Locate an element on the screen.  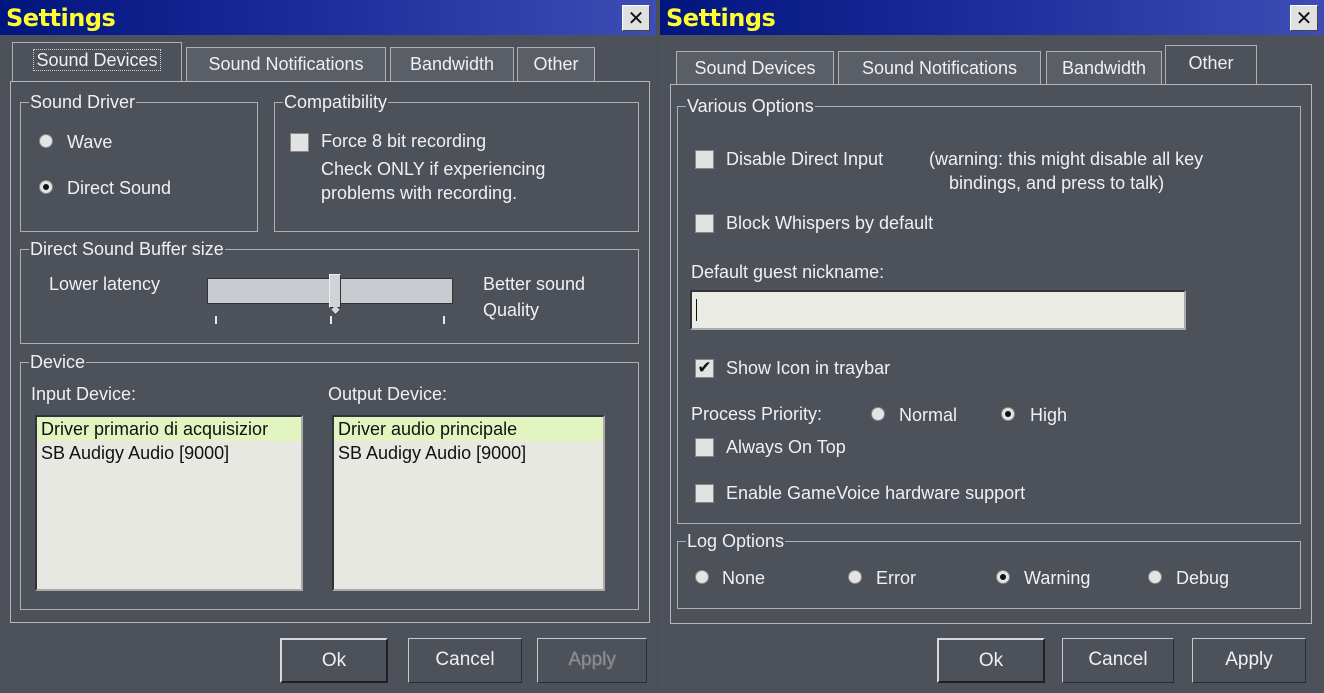
compat-note-2: problems with recording. is located at coordinates (419, 193).